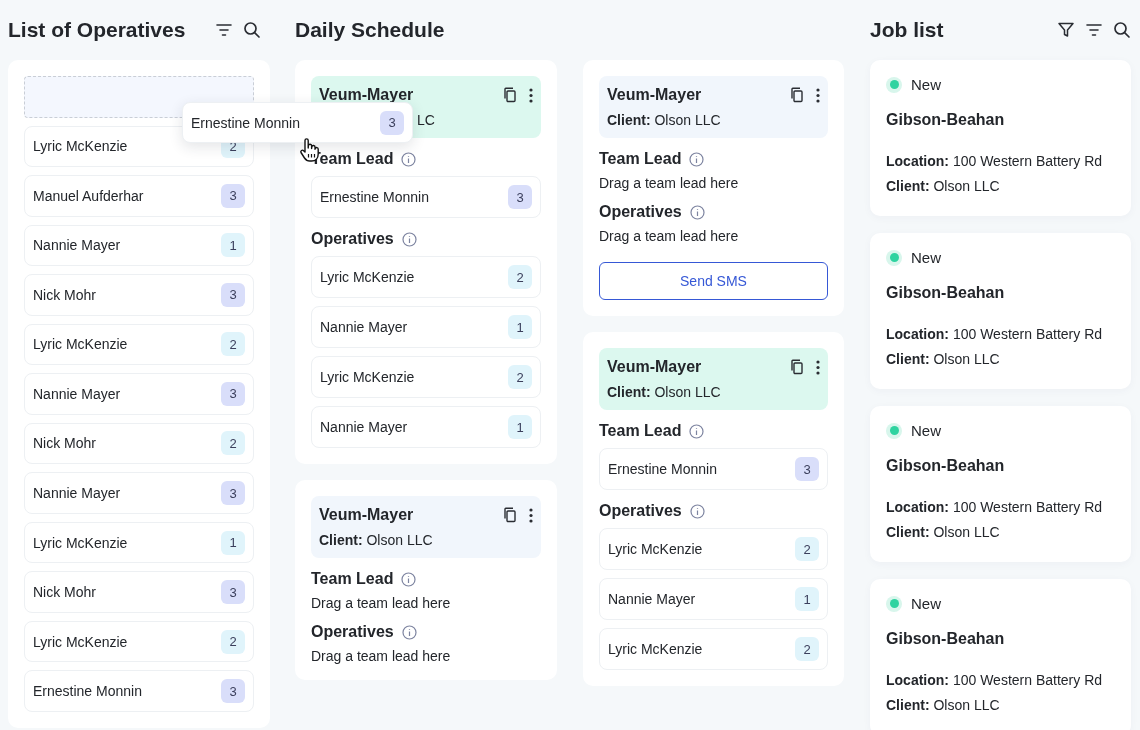 The image size is (1140, 730). Describe the element at coordinates (88, 195) in the screenshot. I see `operative-name: Manuel Aufderhar` at that location.